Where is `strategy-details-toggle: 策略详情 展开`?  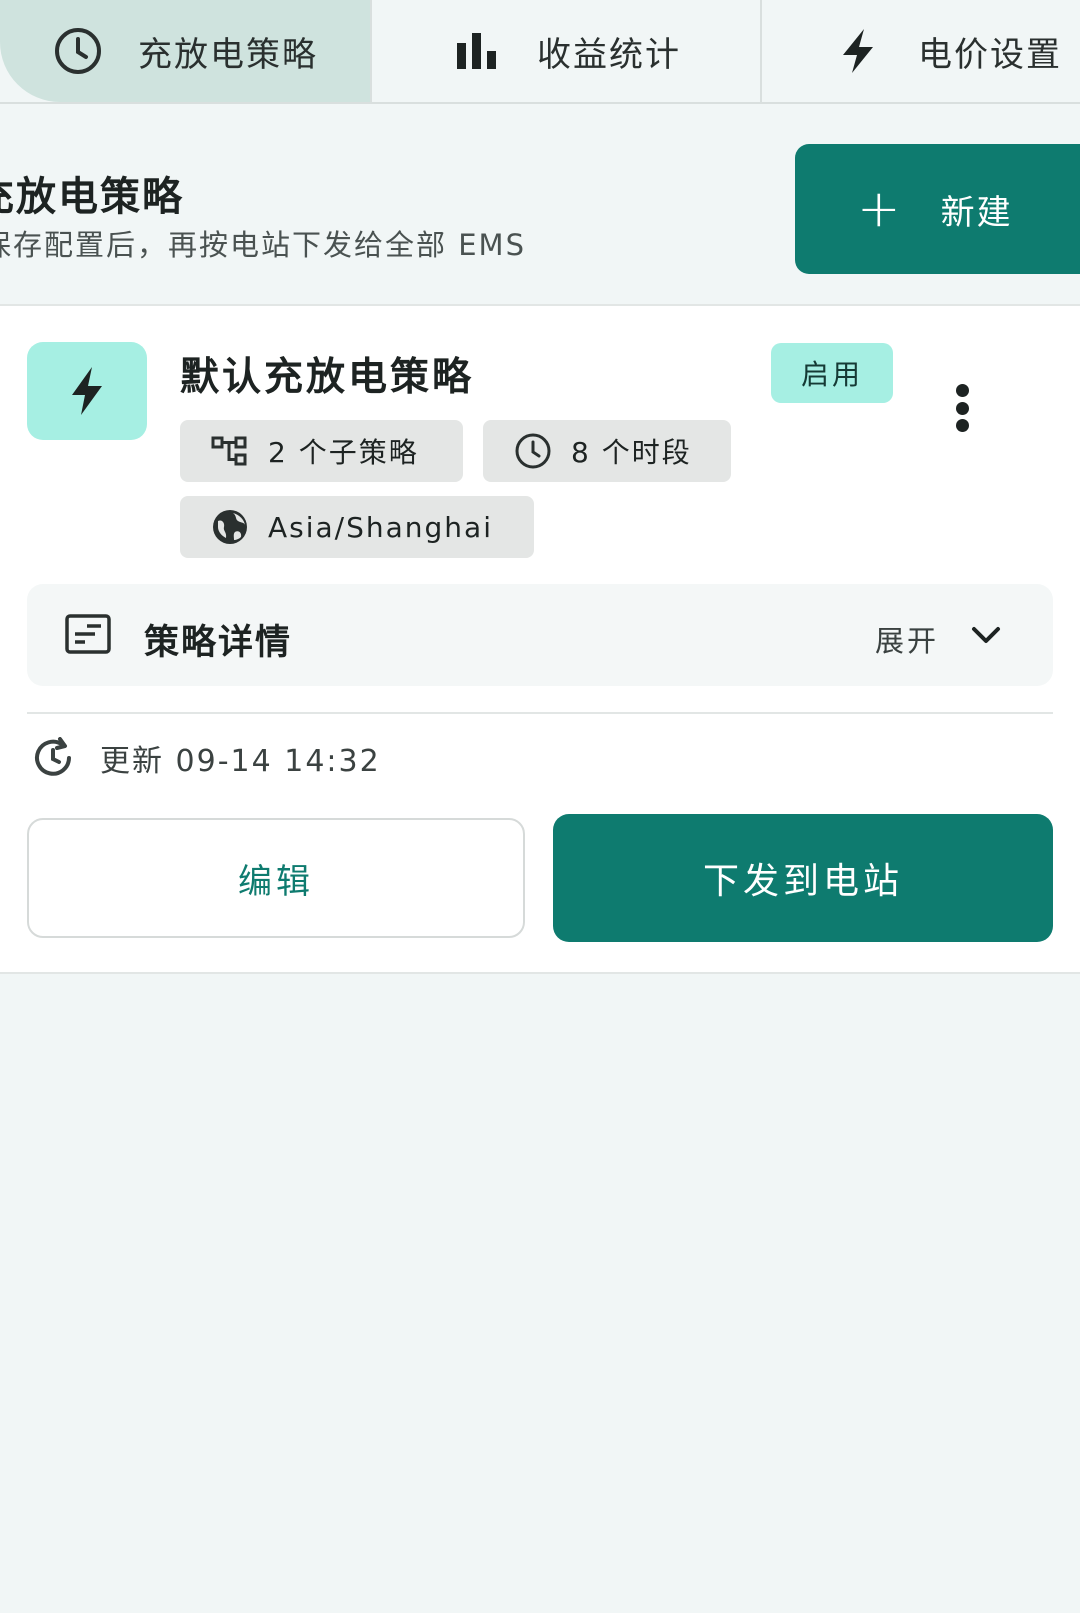
strategy-details-toggle: 策略详情 展开 is located at coordinates (540, 635).